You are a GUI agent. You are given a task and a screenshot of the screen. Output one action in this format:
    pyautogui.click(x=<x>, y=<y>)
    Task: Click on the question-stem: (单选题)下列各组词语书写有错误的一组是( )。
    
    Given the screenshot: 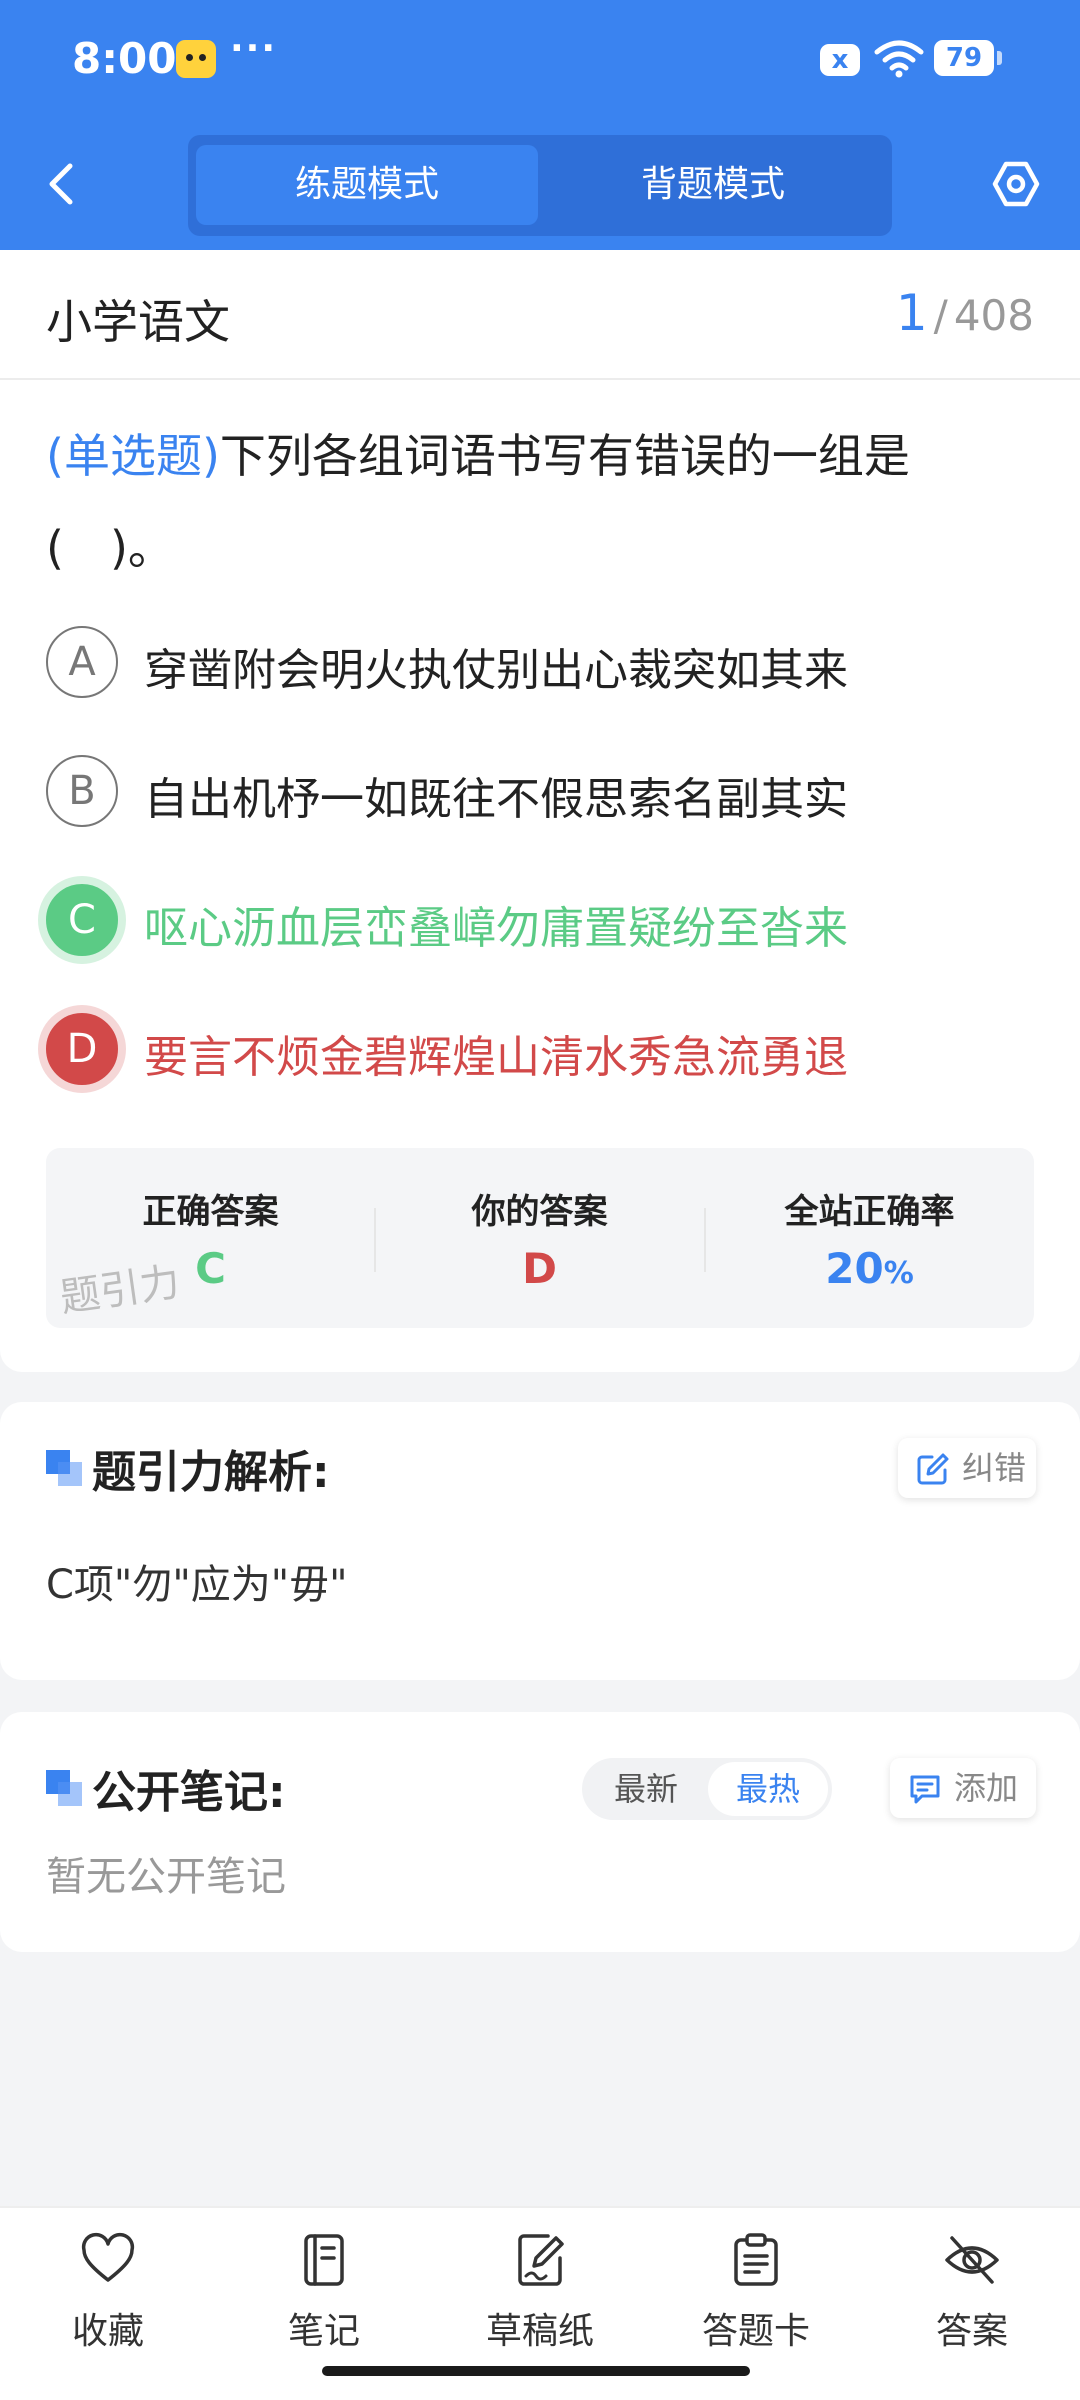 What is the action you would take?
    pyautogui.click(x=536, y=502)
    